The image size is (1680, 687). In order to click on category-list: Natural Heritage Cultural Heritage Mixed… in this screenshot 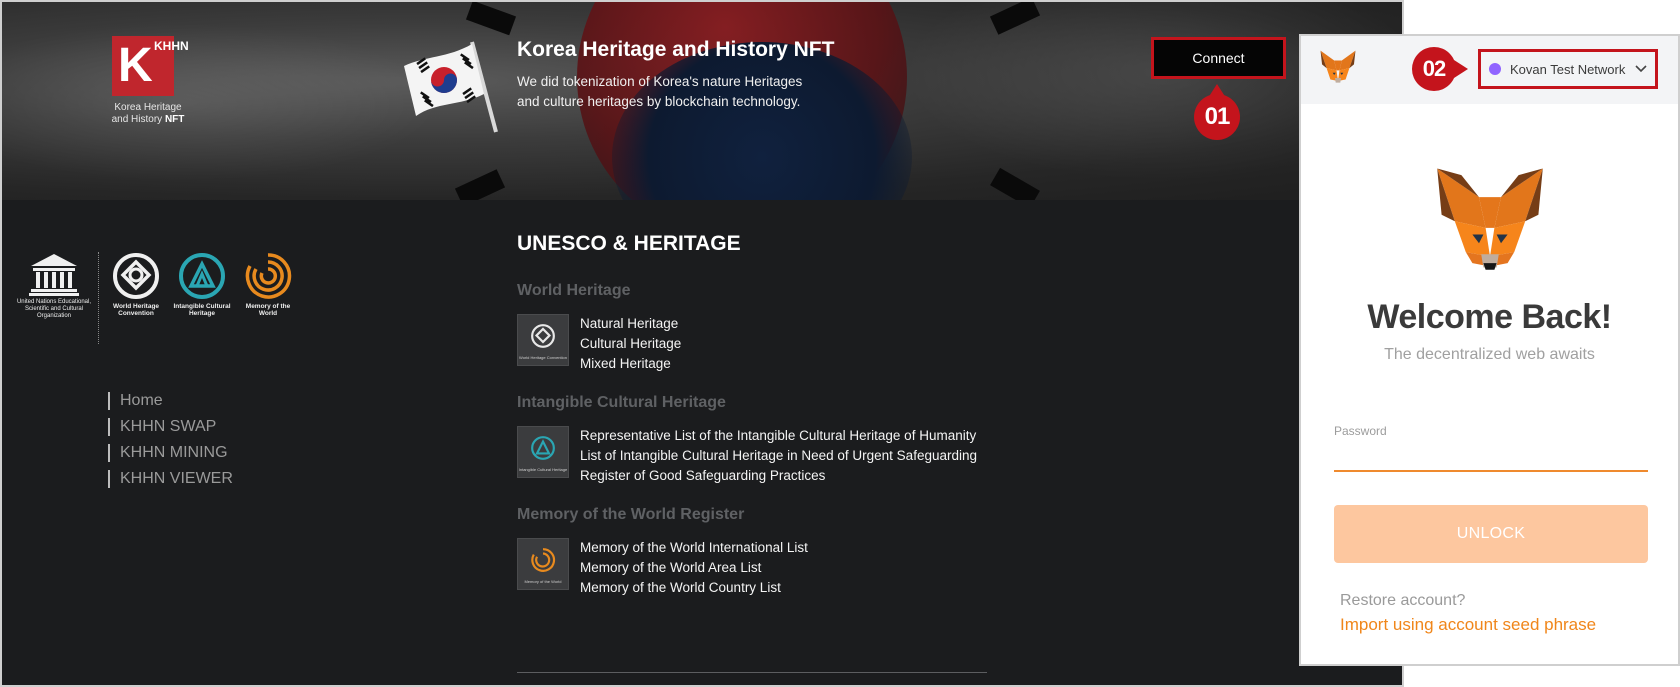, I will do `click(630, 344)`.